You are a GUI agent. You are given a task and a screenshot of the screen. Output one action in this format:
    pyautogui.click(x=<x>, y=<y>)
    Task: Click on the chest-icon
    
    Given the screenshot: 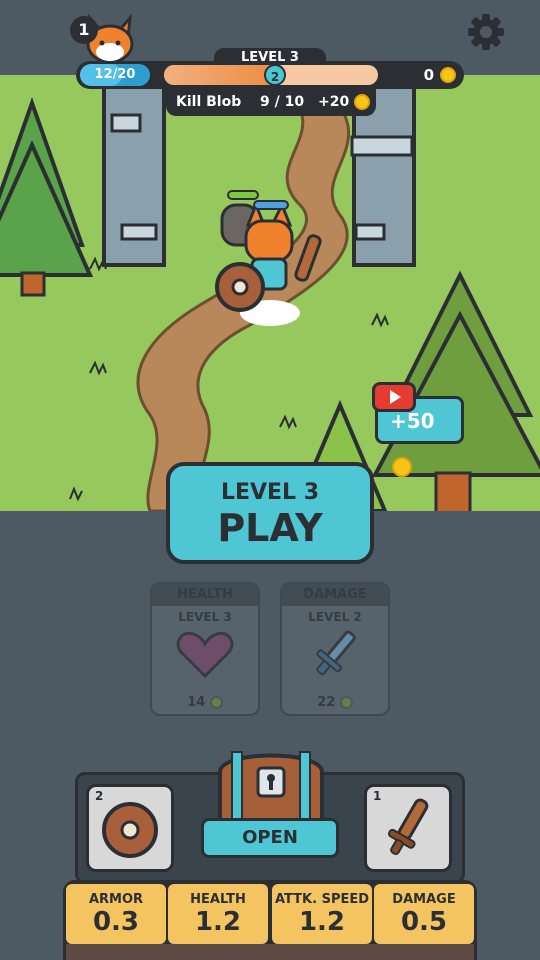 What is the action you would take?
    pyautogui.click(x=271, y=786)
    